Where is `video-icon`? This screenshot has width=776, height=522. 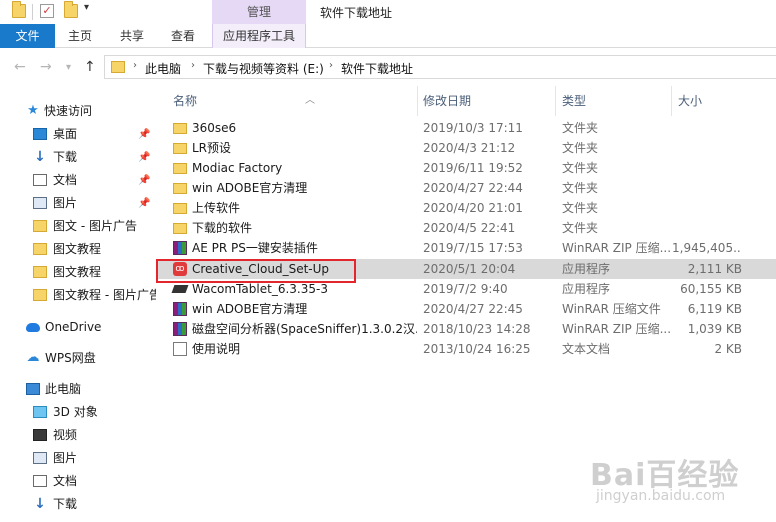 video-icon is located at coordinates (40, 435).